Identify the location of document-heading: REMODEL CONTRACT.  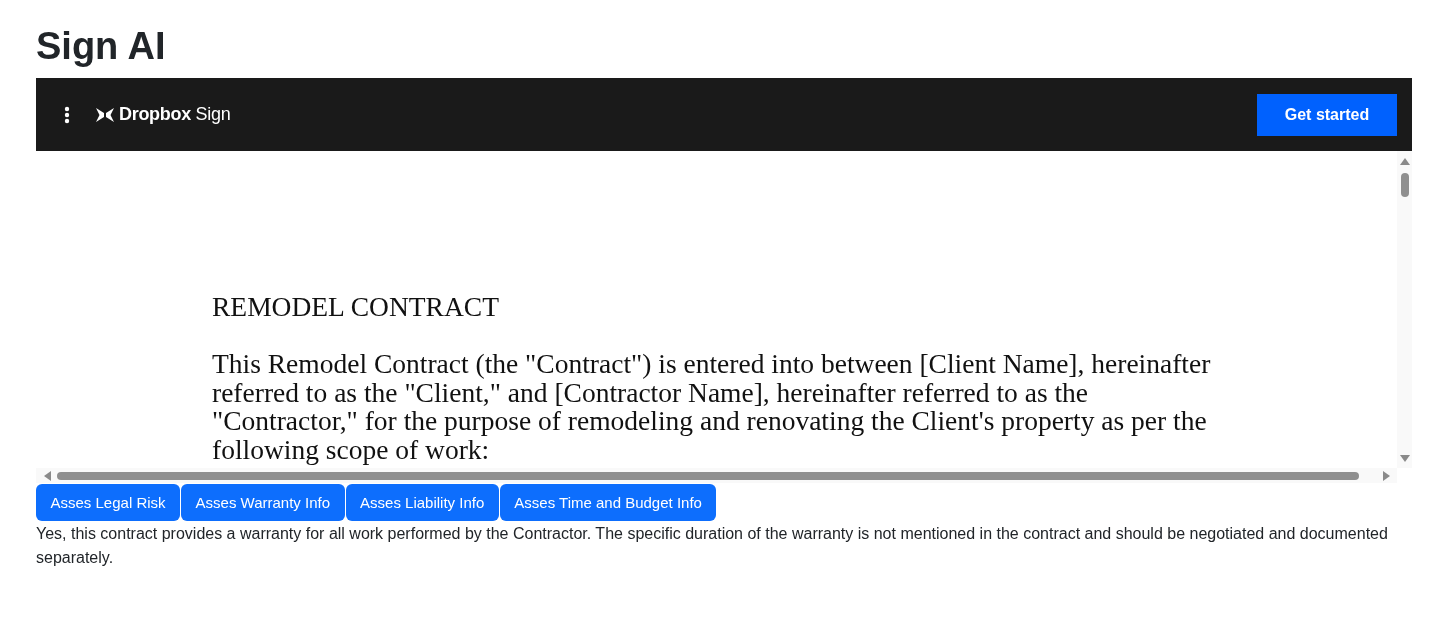
(355, 307).